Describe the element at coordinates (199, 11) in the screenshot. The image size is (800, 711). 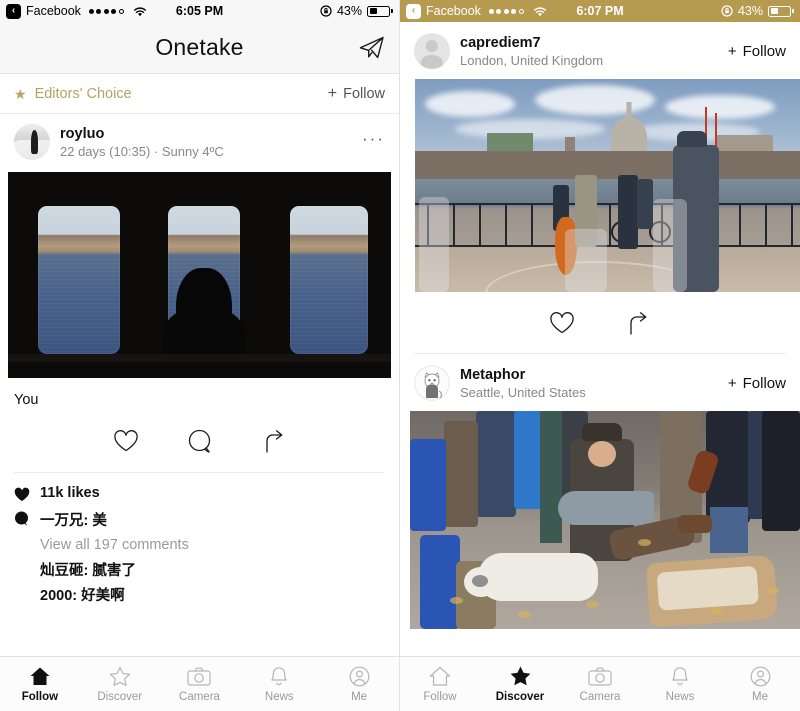
I see `left-status-bar: ‹ Facebook 6:05 PM 43%` at that location.